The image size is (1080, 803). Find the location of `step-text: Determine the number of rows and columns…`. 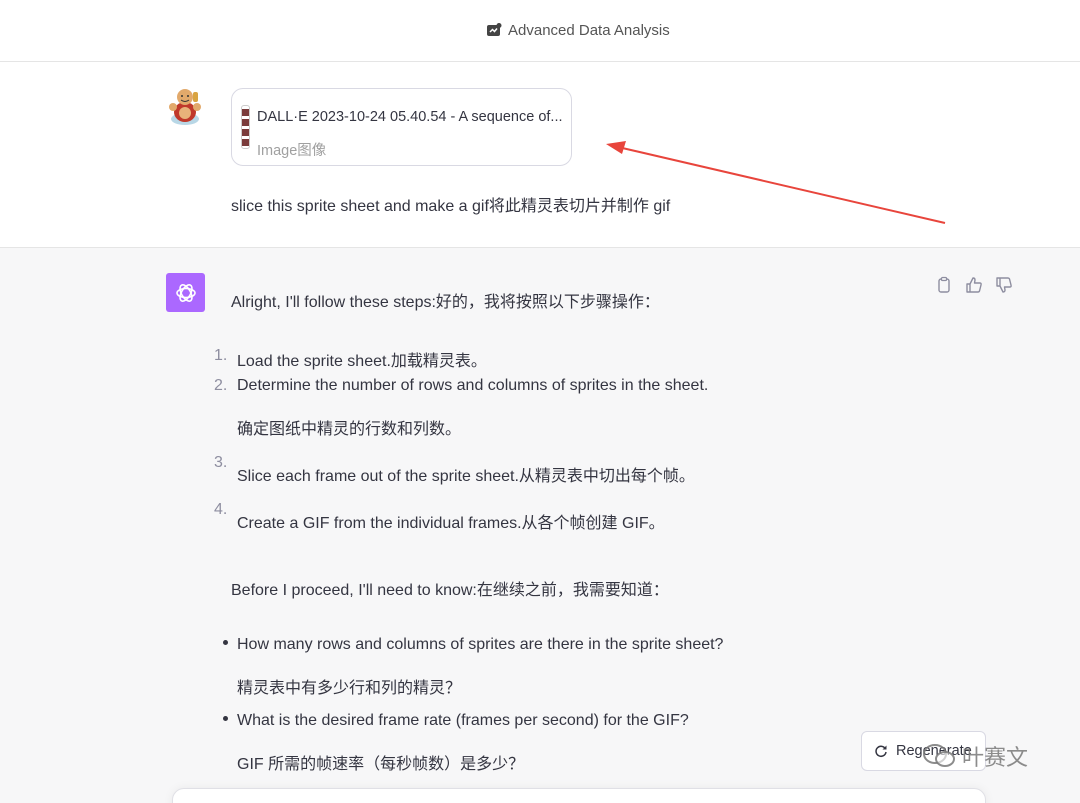

step-text: Determine the number of rows and columns… is located at coordinates (473, 385).